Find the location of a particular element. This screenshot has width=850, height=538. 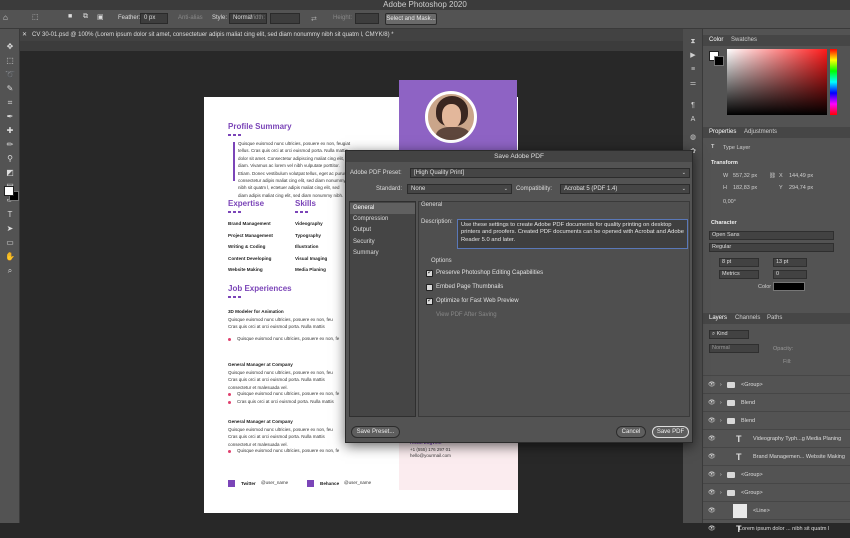

layer-filter-kind: ⌕ Kind is located at coordinates (729, 334).